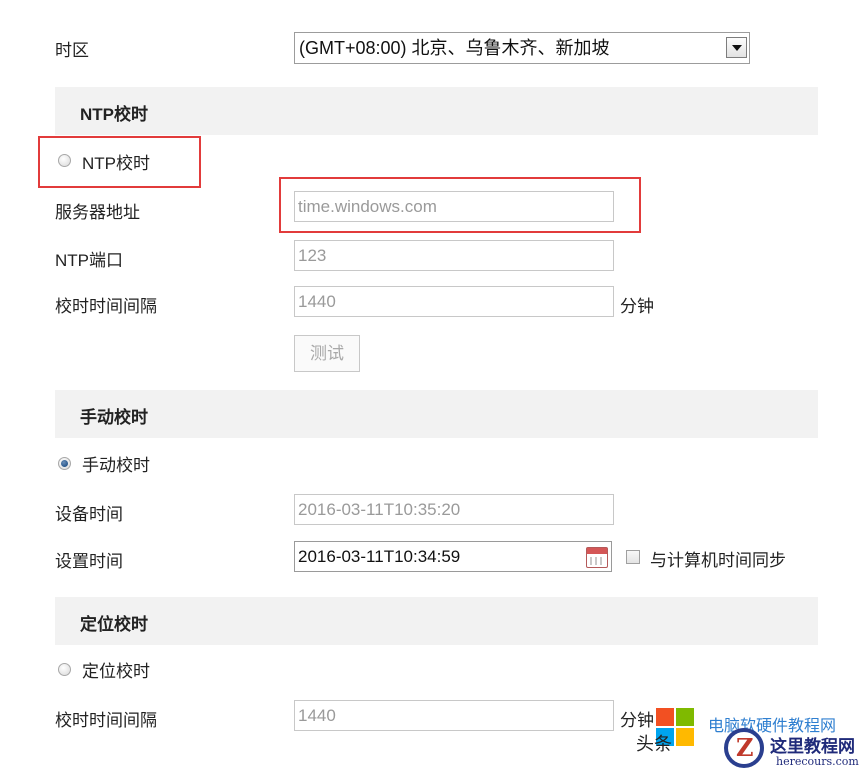  What do you see at coordinates (817, 761) in the screenshot?
I see `watermark-site-url: herecours.com` at bounding box center [817, 761].